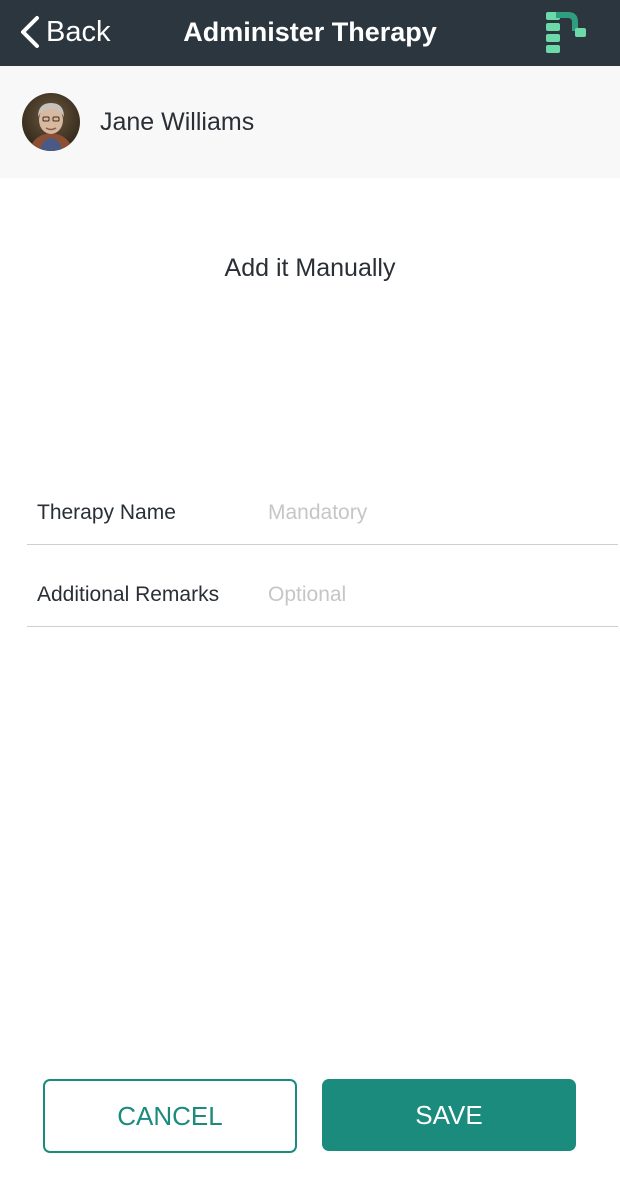 The height and width of the screenshot is (1190, 620). I want to click on additional-remarks-label: Additional Remarks, so click(128, 594).